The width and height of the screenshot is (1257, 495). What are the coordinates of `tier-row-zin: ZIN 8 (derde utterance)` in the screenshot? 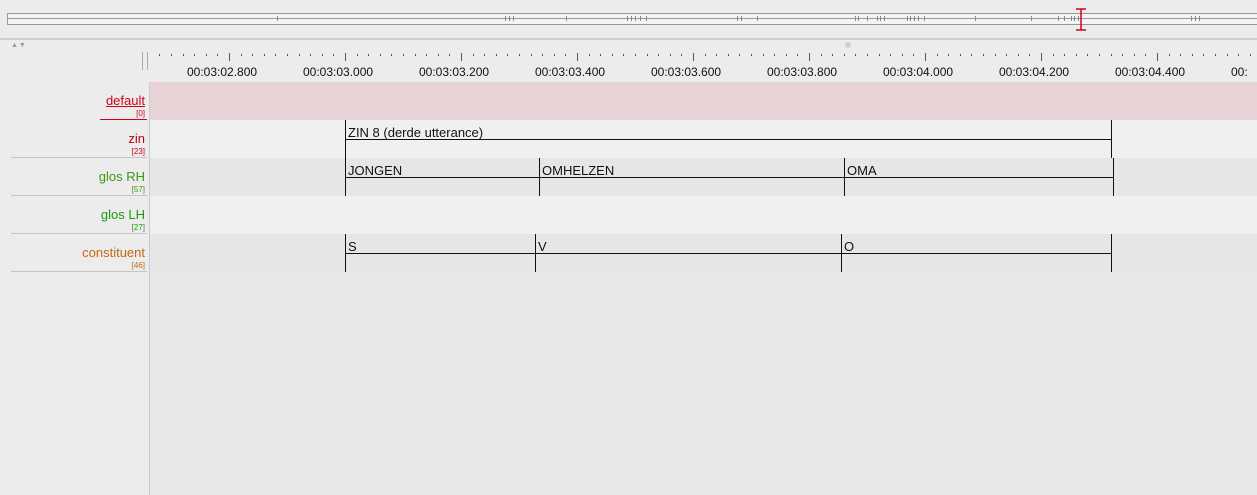 It's located at (703, 139).